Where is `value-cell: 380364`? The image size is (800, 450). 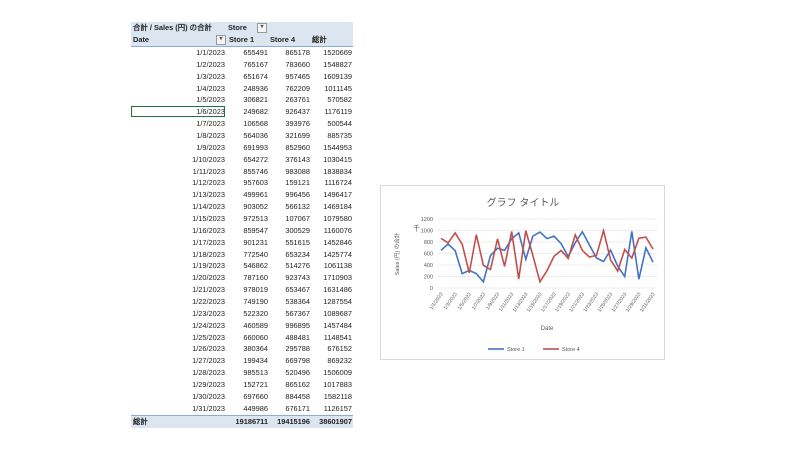
value-cell: 380364 is located at coordinates (255, 349).